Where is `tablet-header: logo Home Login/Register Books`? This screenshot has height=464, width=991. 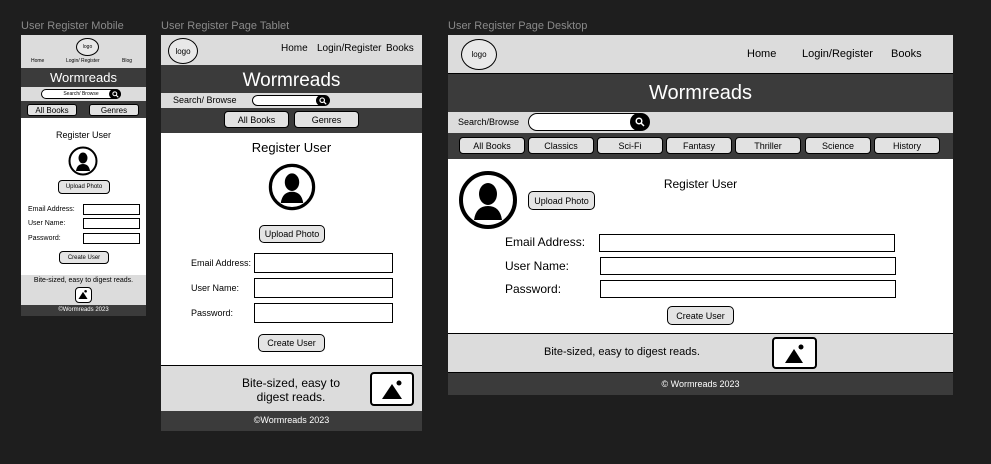 tablet-header: logo Home Login/Register Books is located at coordinates (291, 50).